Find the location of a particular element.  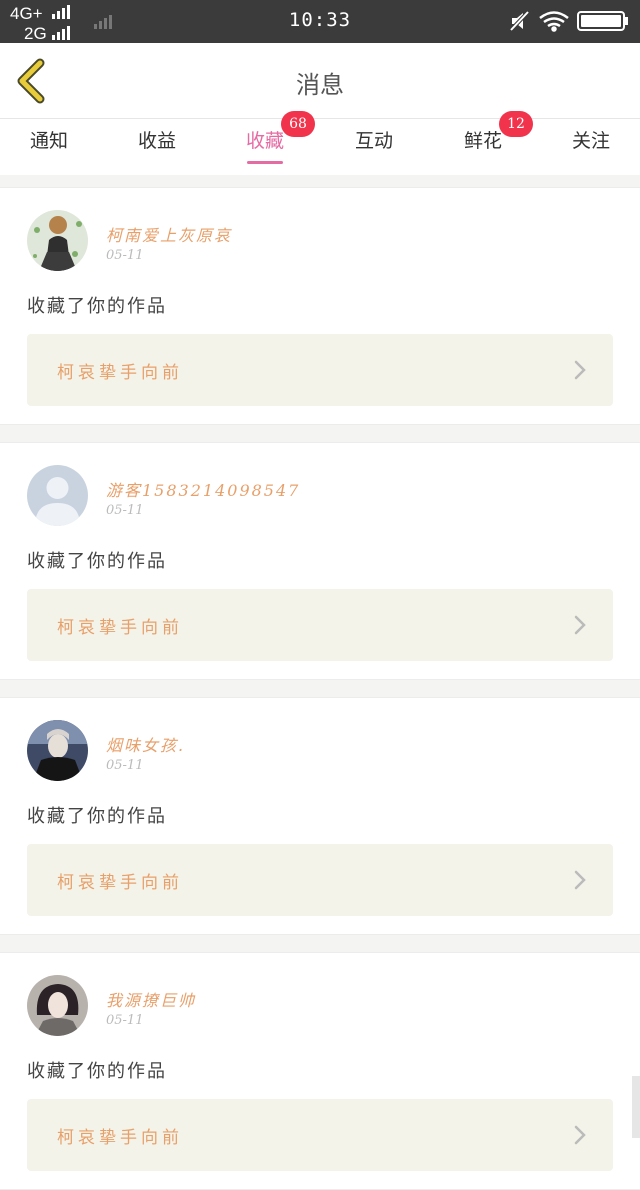

tab-flowers: 鲜花 12 is located at coordinates (483, 143).